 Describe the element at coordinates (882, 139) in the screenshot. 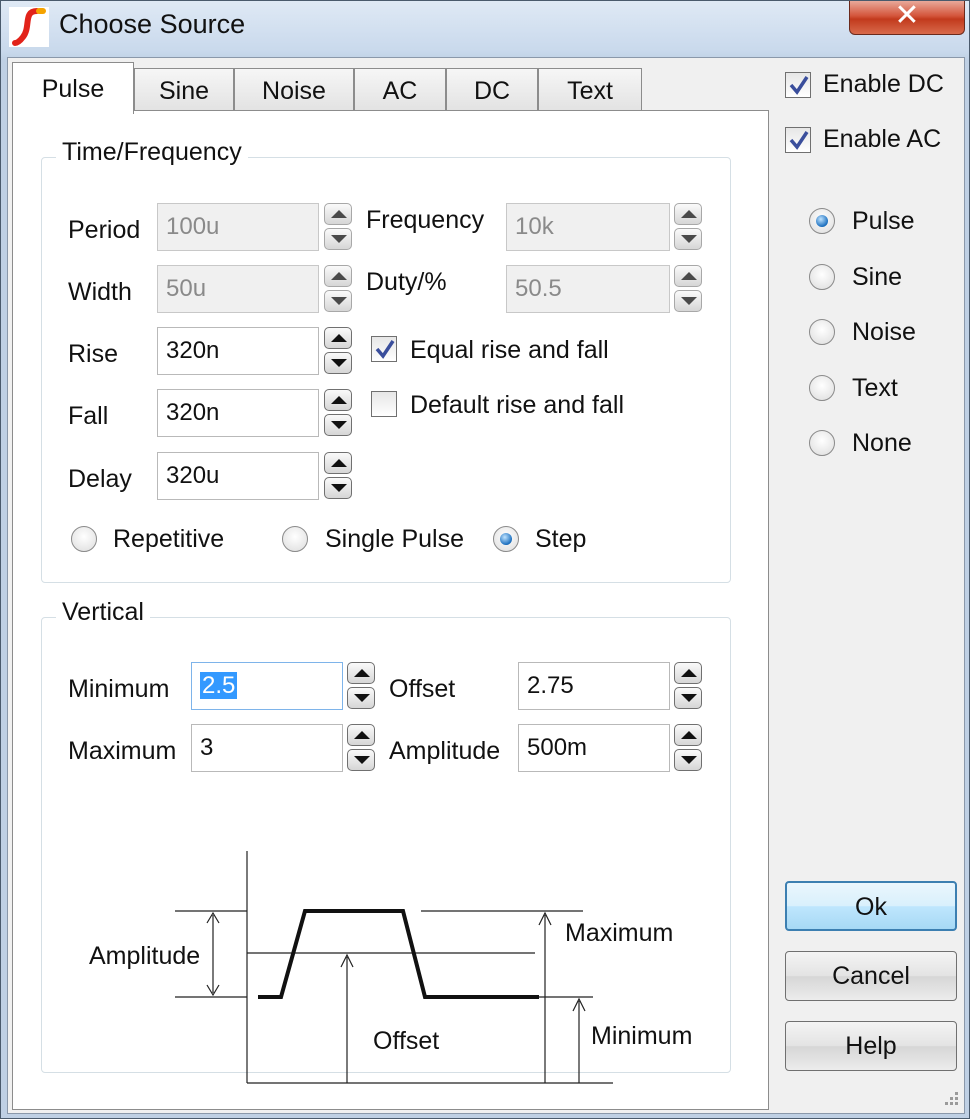

I see `enable-ac-label: Enable AC` at that location.